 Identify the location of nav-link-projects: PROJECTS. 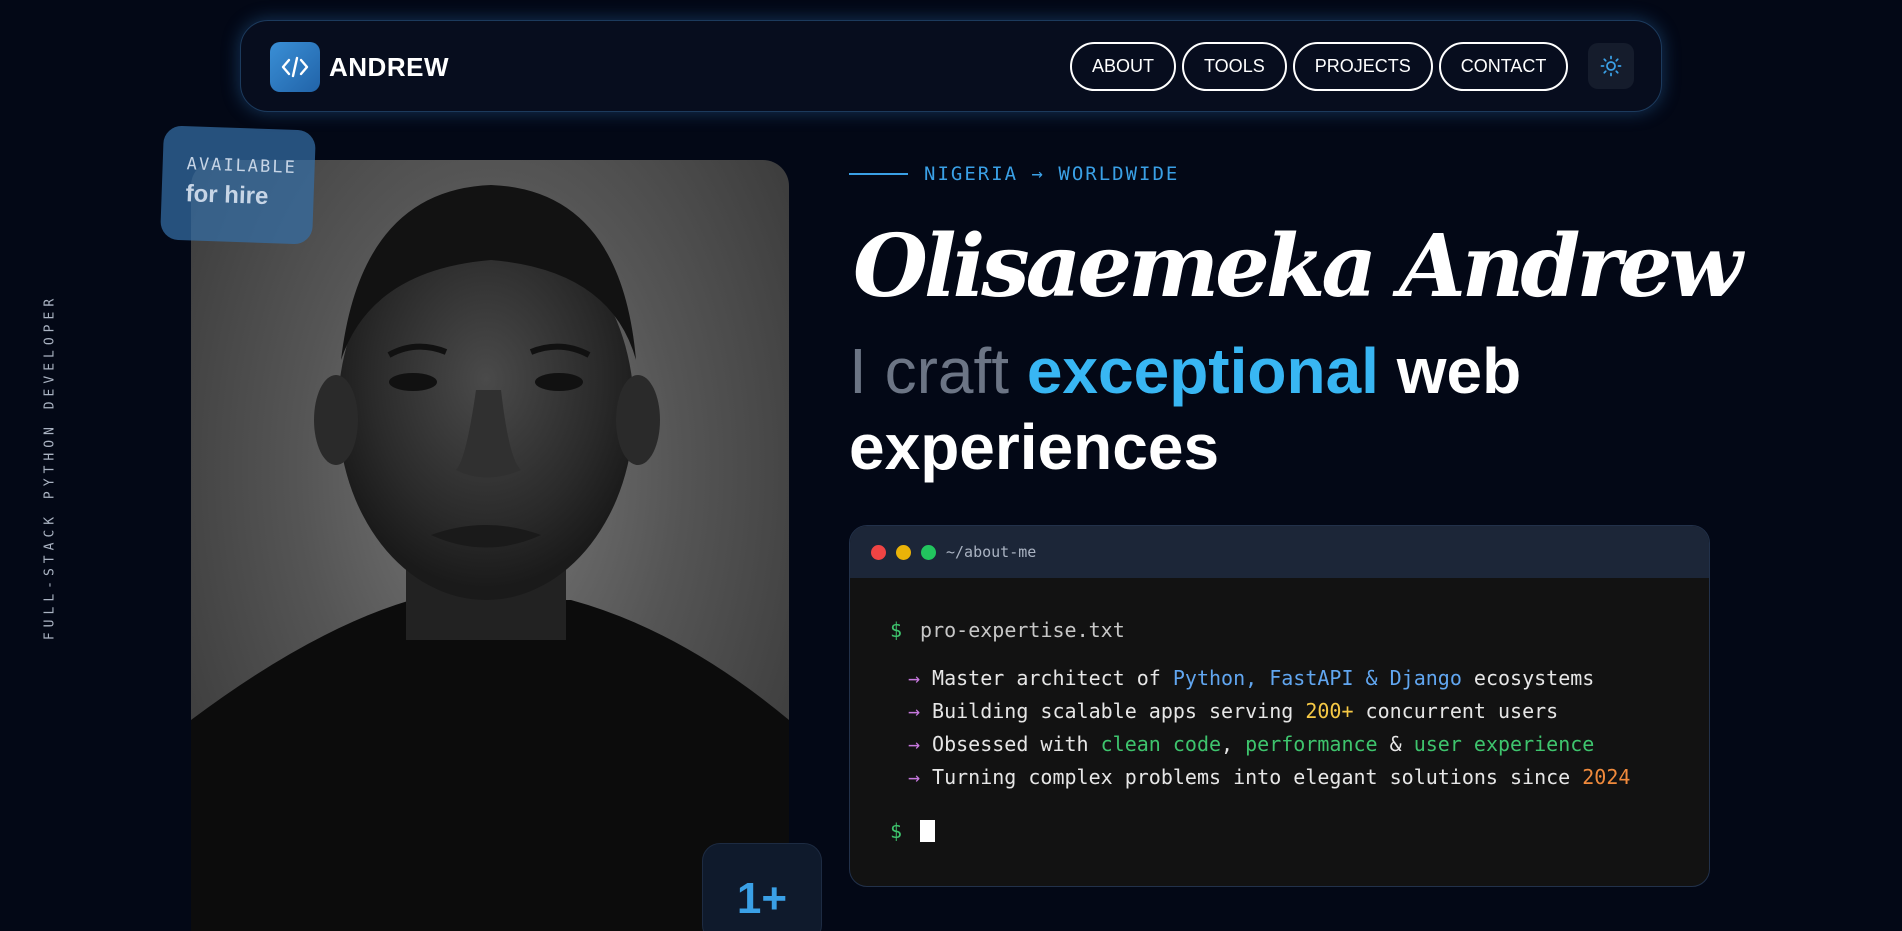
(1362, 66).